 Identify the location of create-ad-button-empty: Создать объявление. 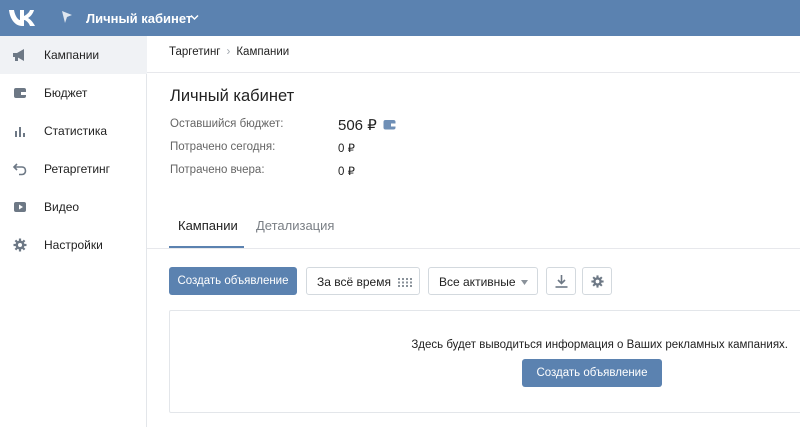
(592, 373).